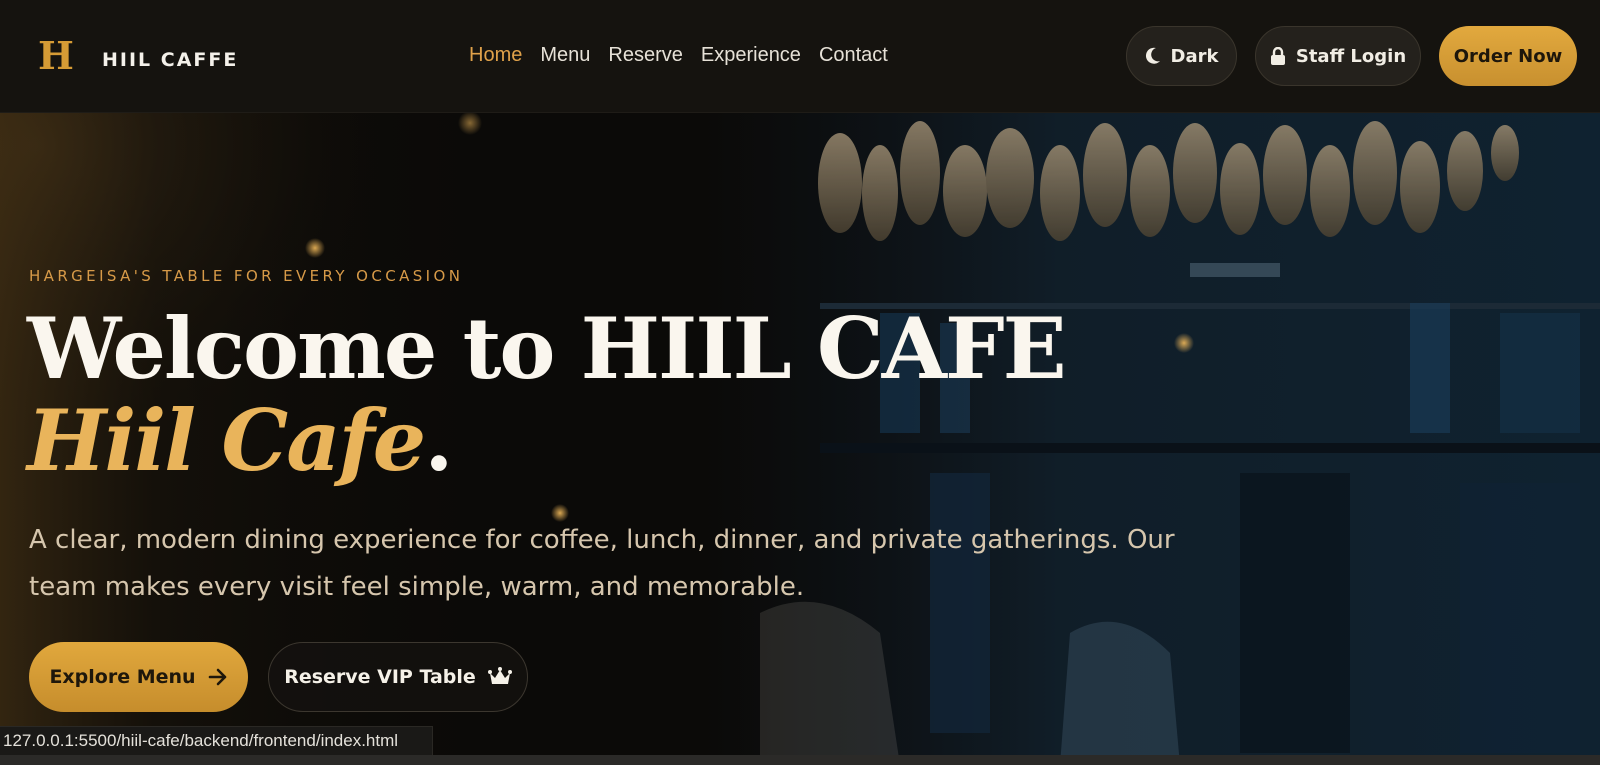  Describe the element at coordinates (645, 55) in the screenshot. I see `nav-reserve: Reserve` at that location.